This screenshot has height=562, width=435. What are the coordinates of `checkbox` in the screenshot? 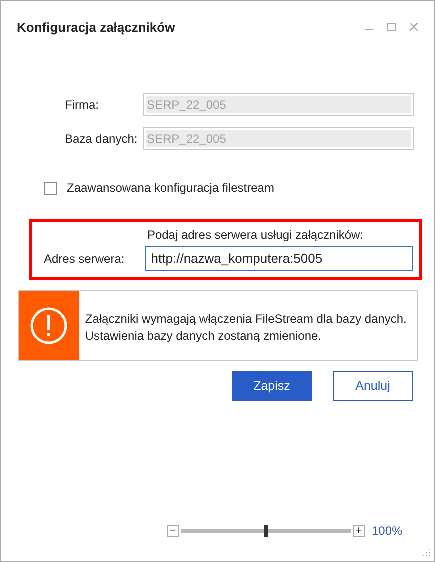 It's located at (50, 188).